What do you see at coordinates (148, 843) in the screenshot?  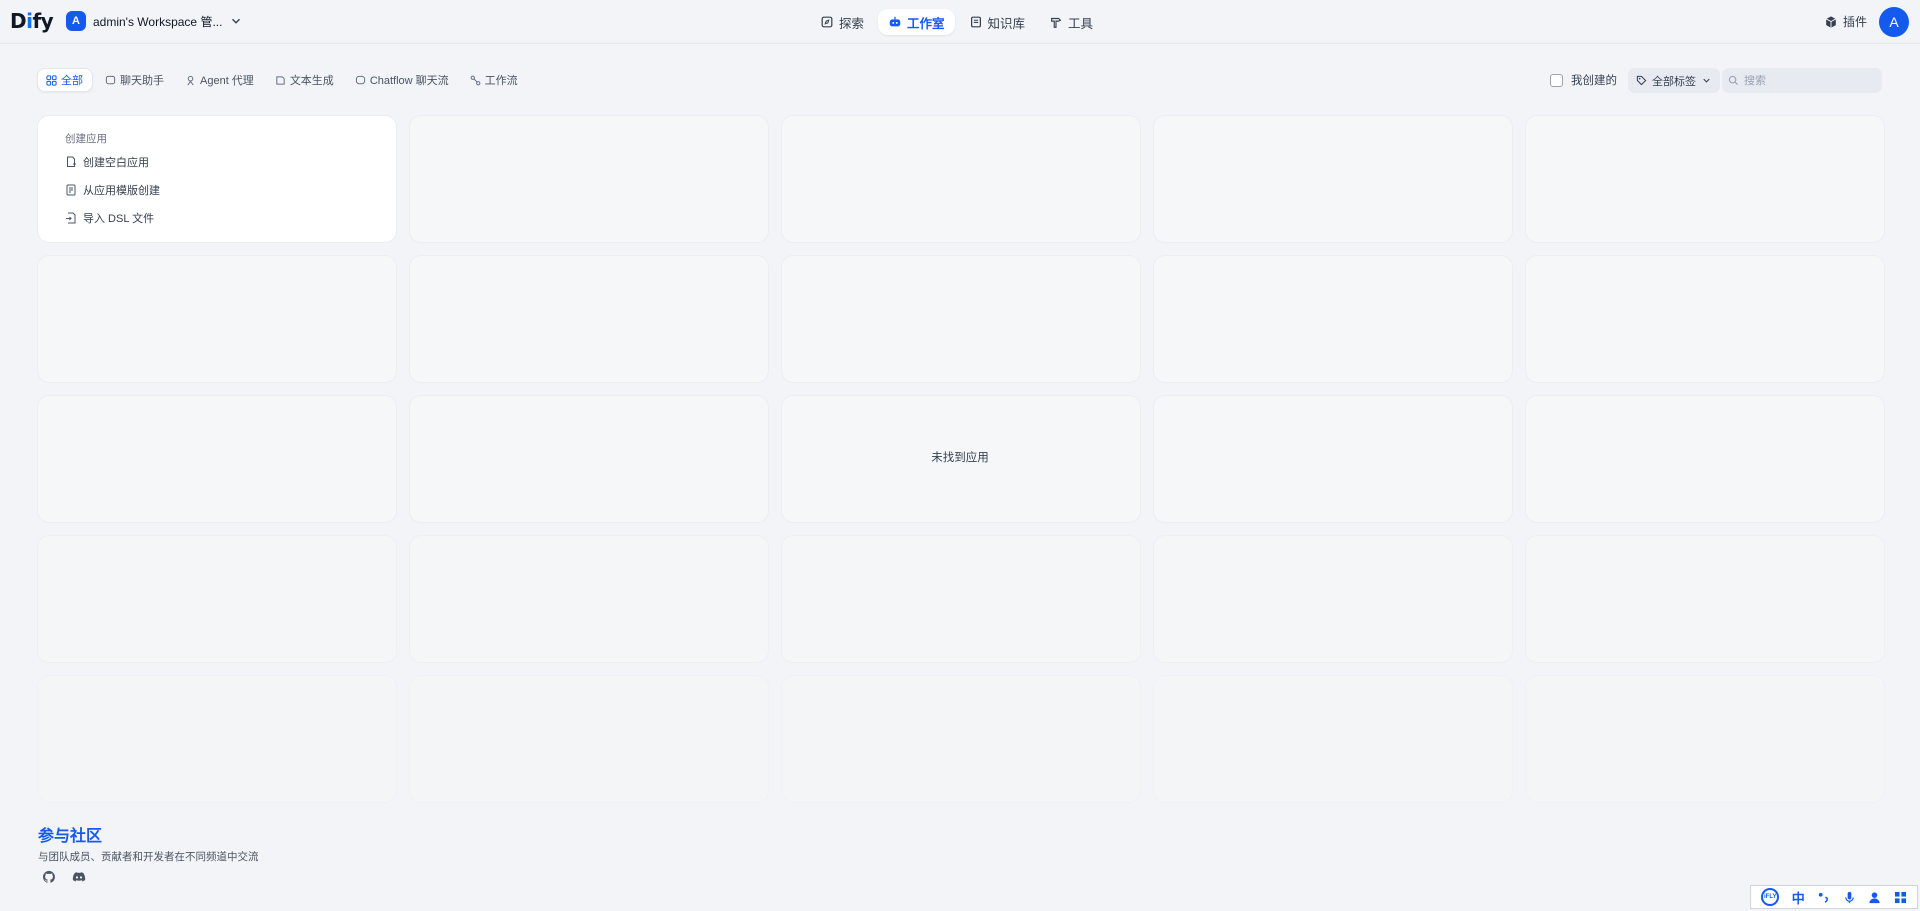 I see `community-section: 参与社区 与团队成员、贡献者和开发者在不同频道中交流` at bounding box center [148, 843].